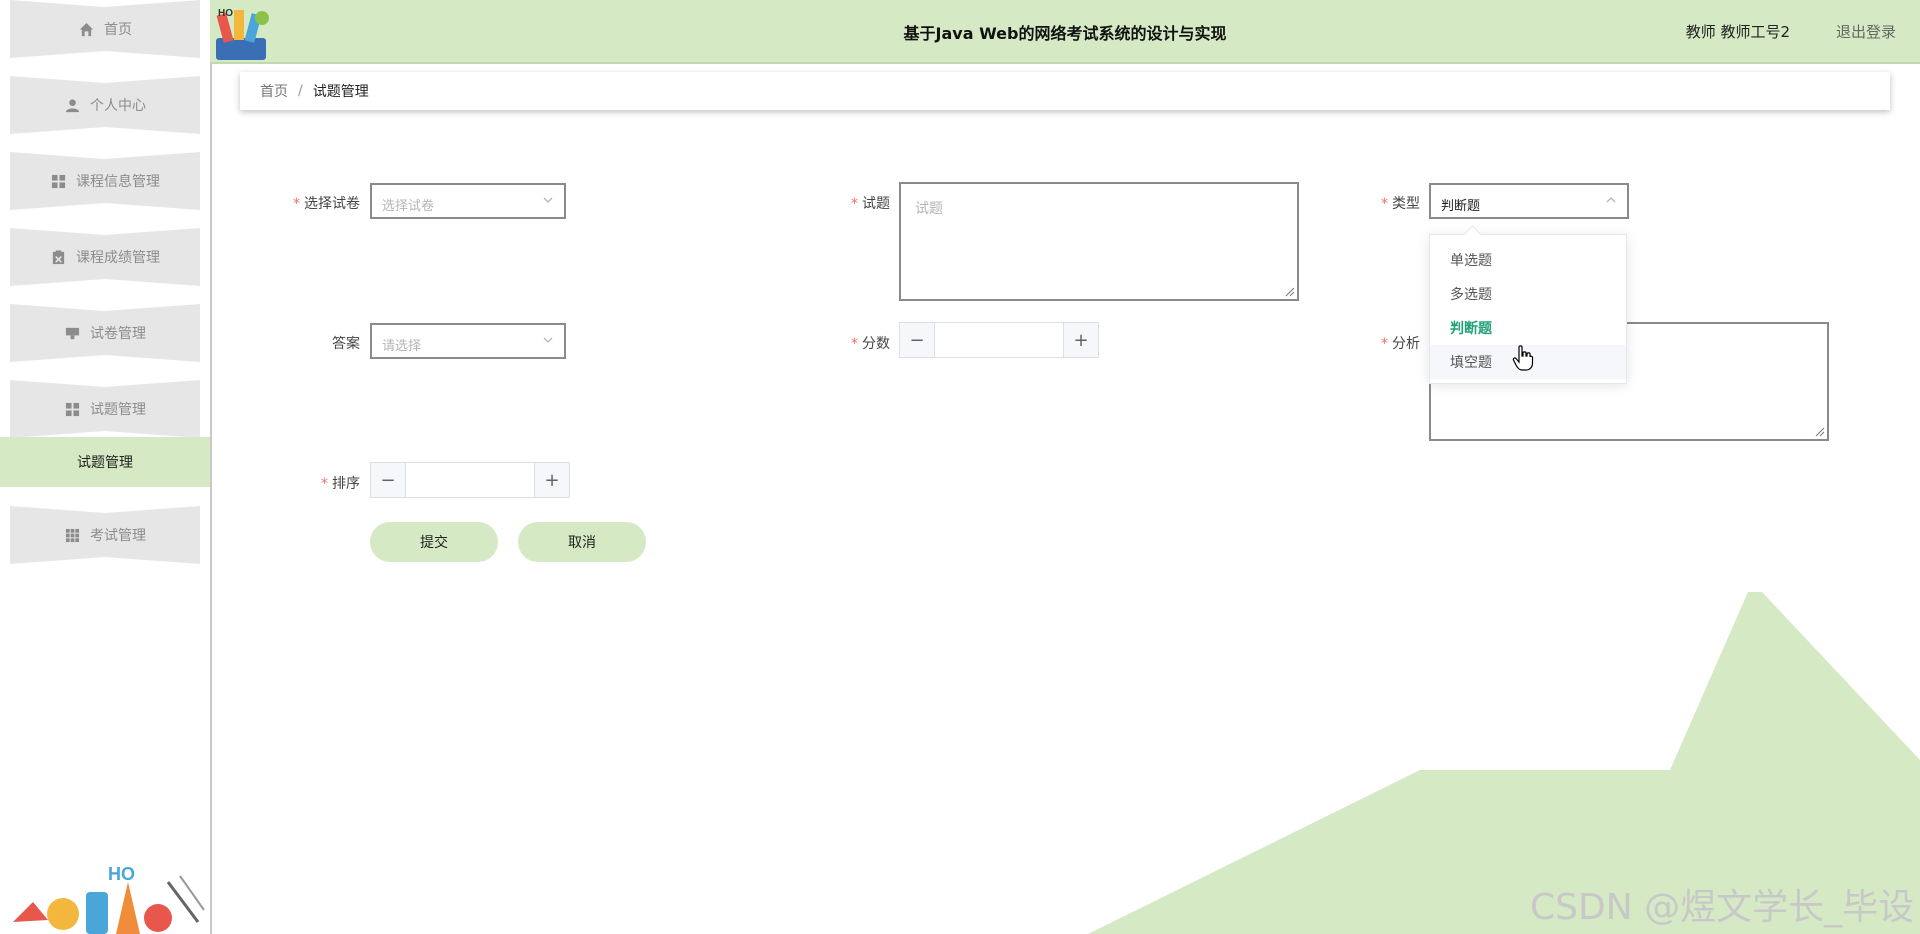 The height and width of the screenshot is (934, 1920). Describe the element at coordinates (1528, 260) in the screenshot. I see `type-option-single: 单选题` at that location.